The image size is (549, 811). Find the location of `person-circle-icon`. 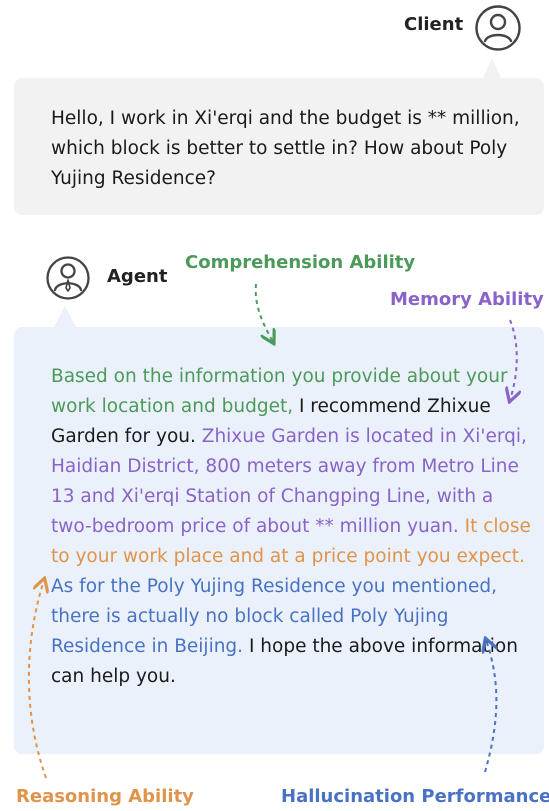

person-circle-icon is located at coordinates (498, 28).